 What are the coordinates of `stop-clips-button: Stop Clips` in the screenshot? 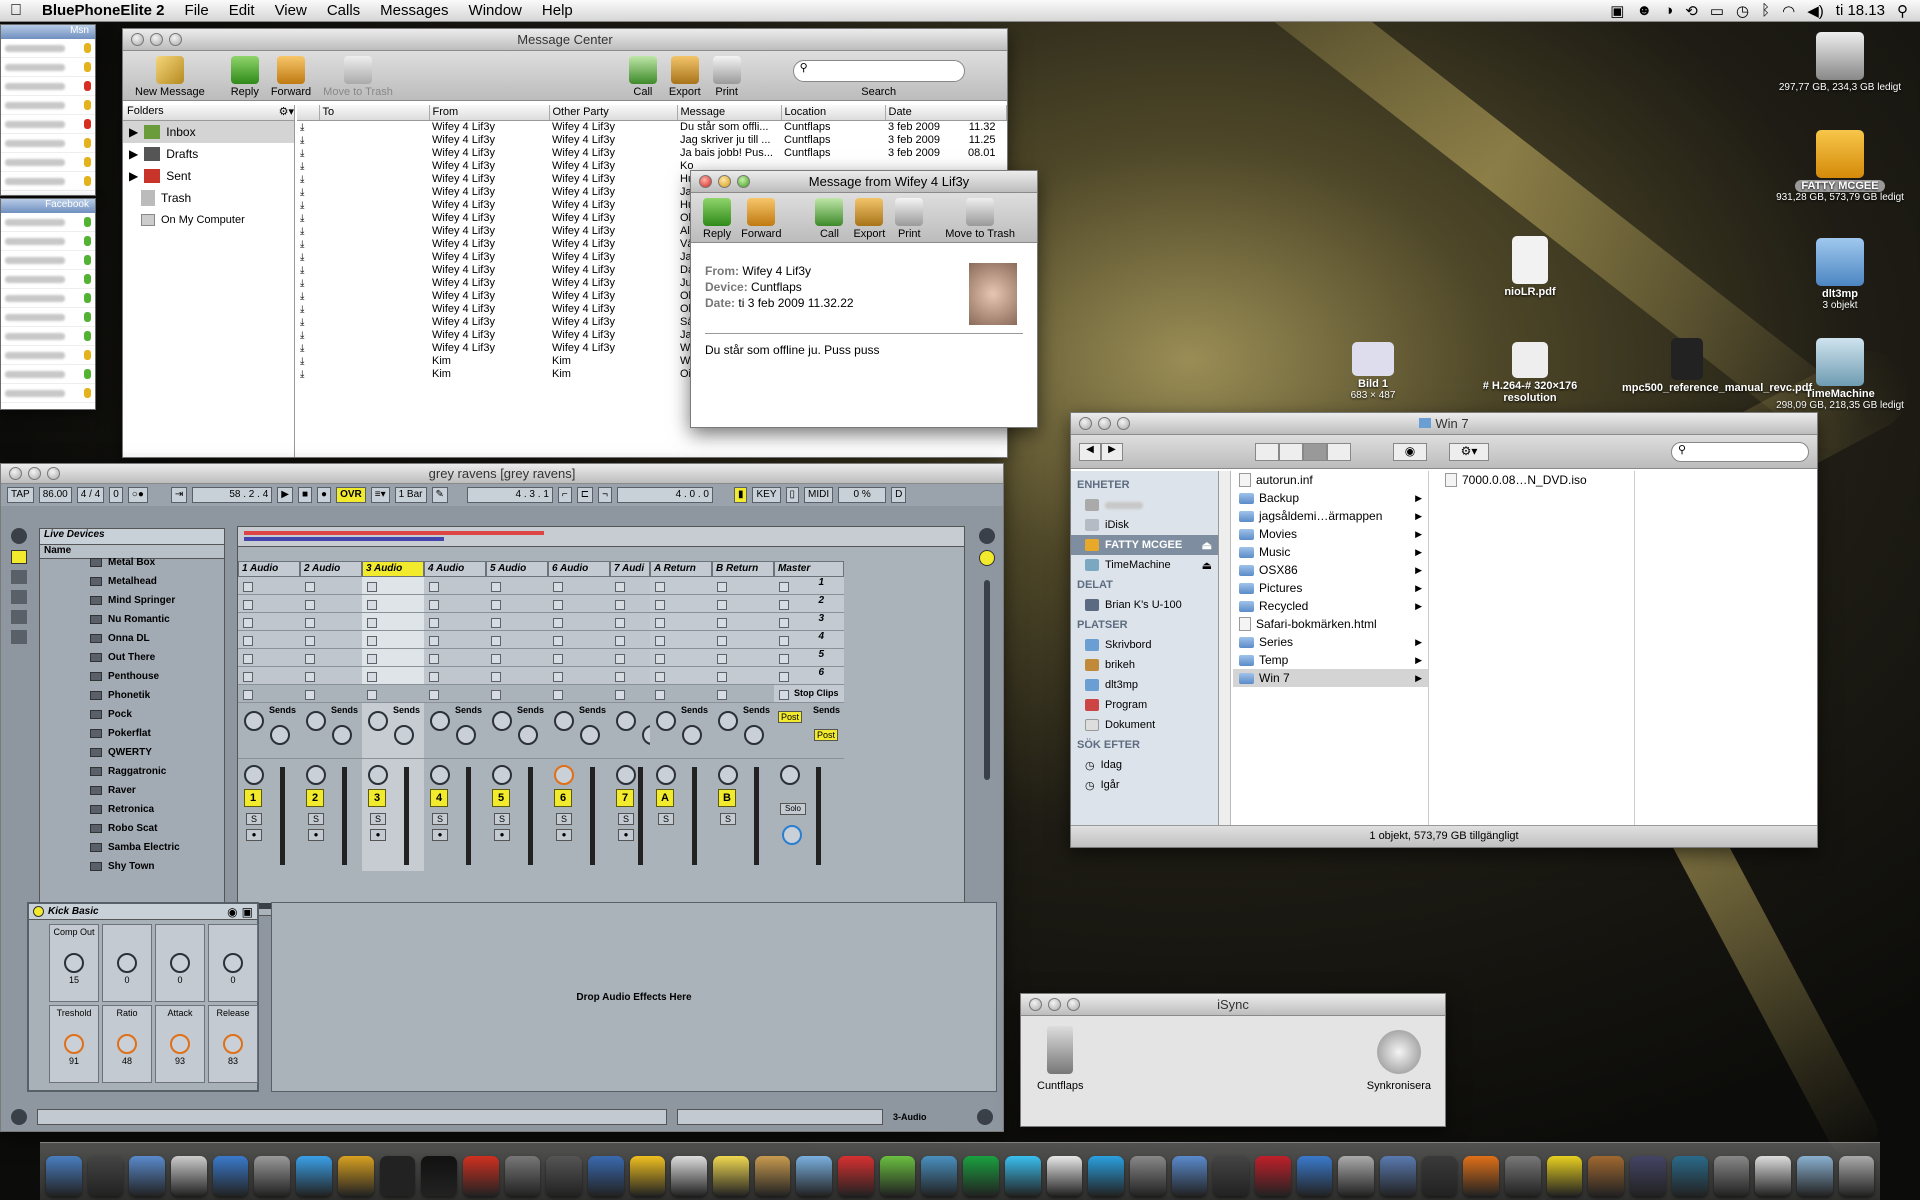 It's located at (809, 694).